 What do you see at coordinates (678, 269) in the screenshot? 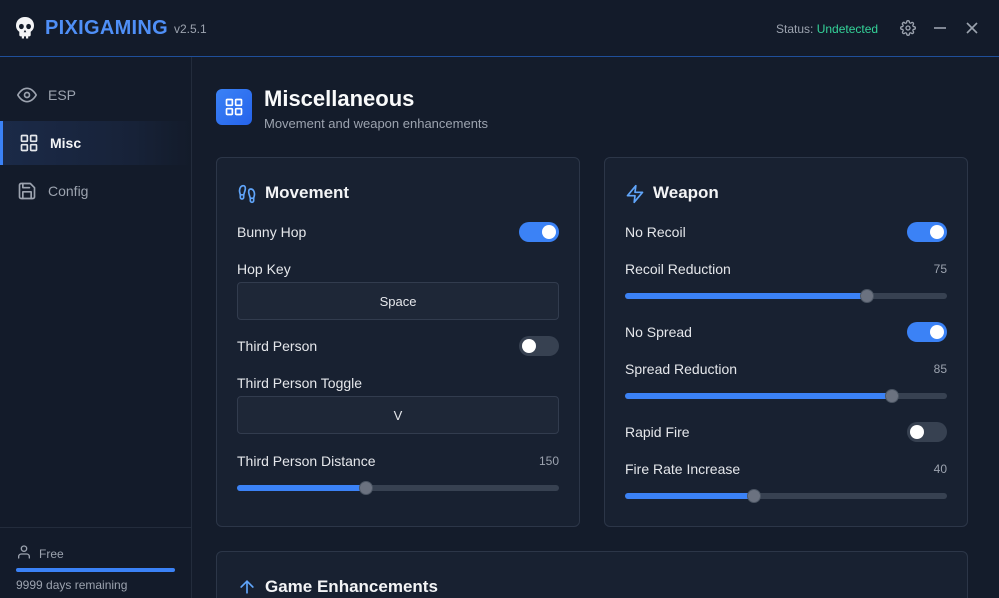
I see `recoil-reduction-label: Recoil Reduction` at bounding box center [678, 269].